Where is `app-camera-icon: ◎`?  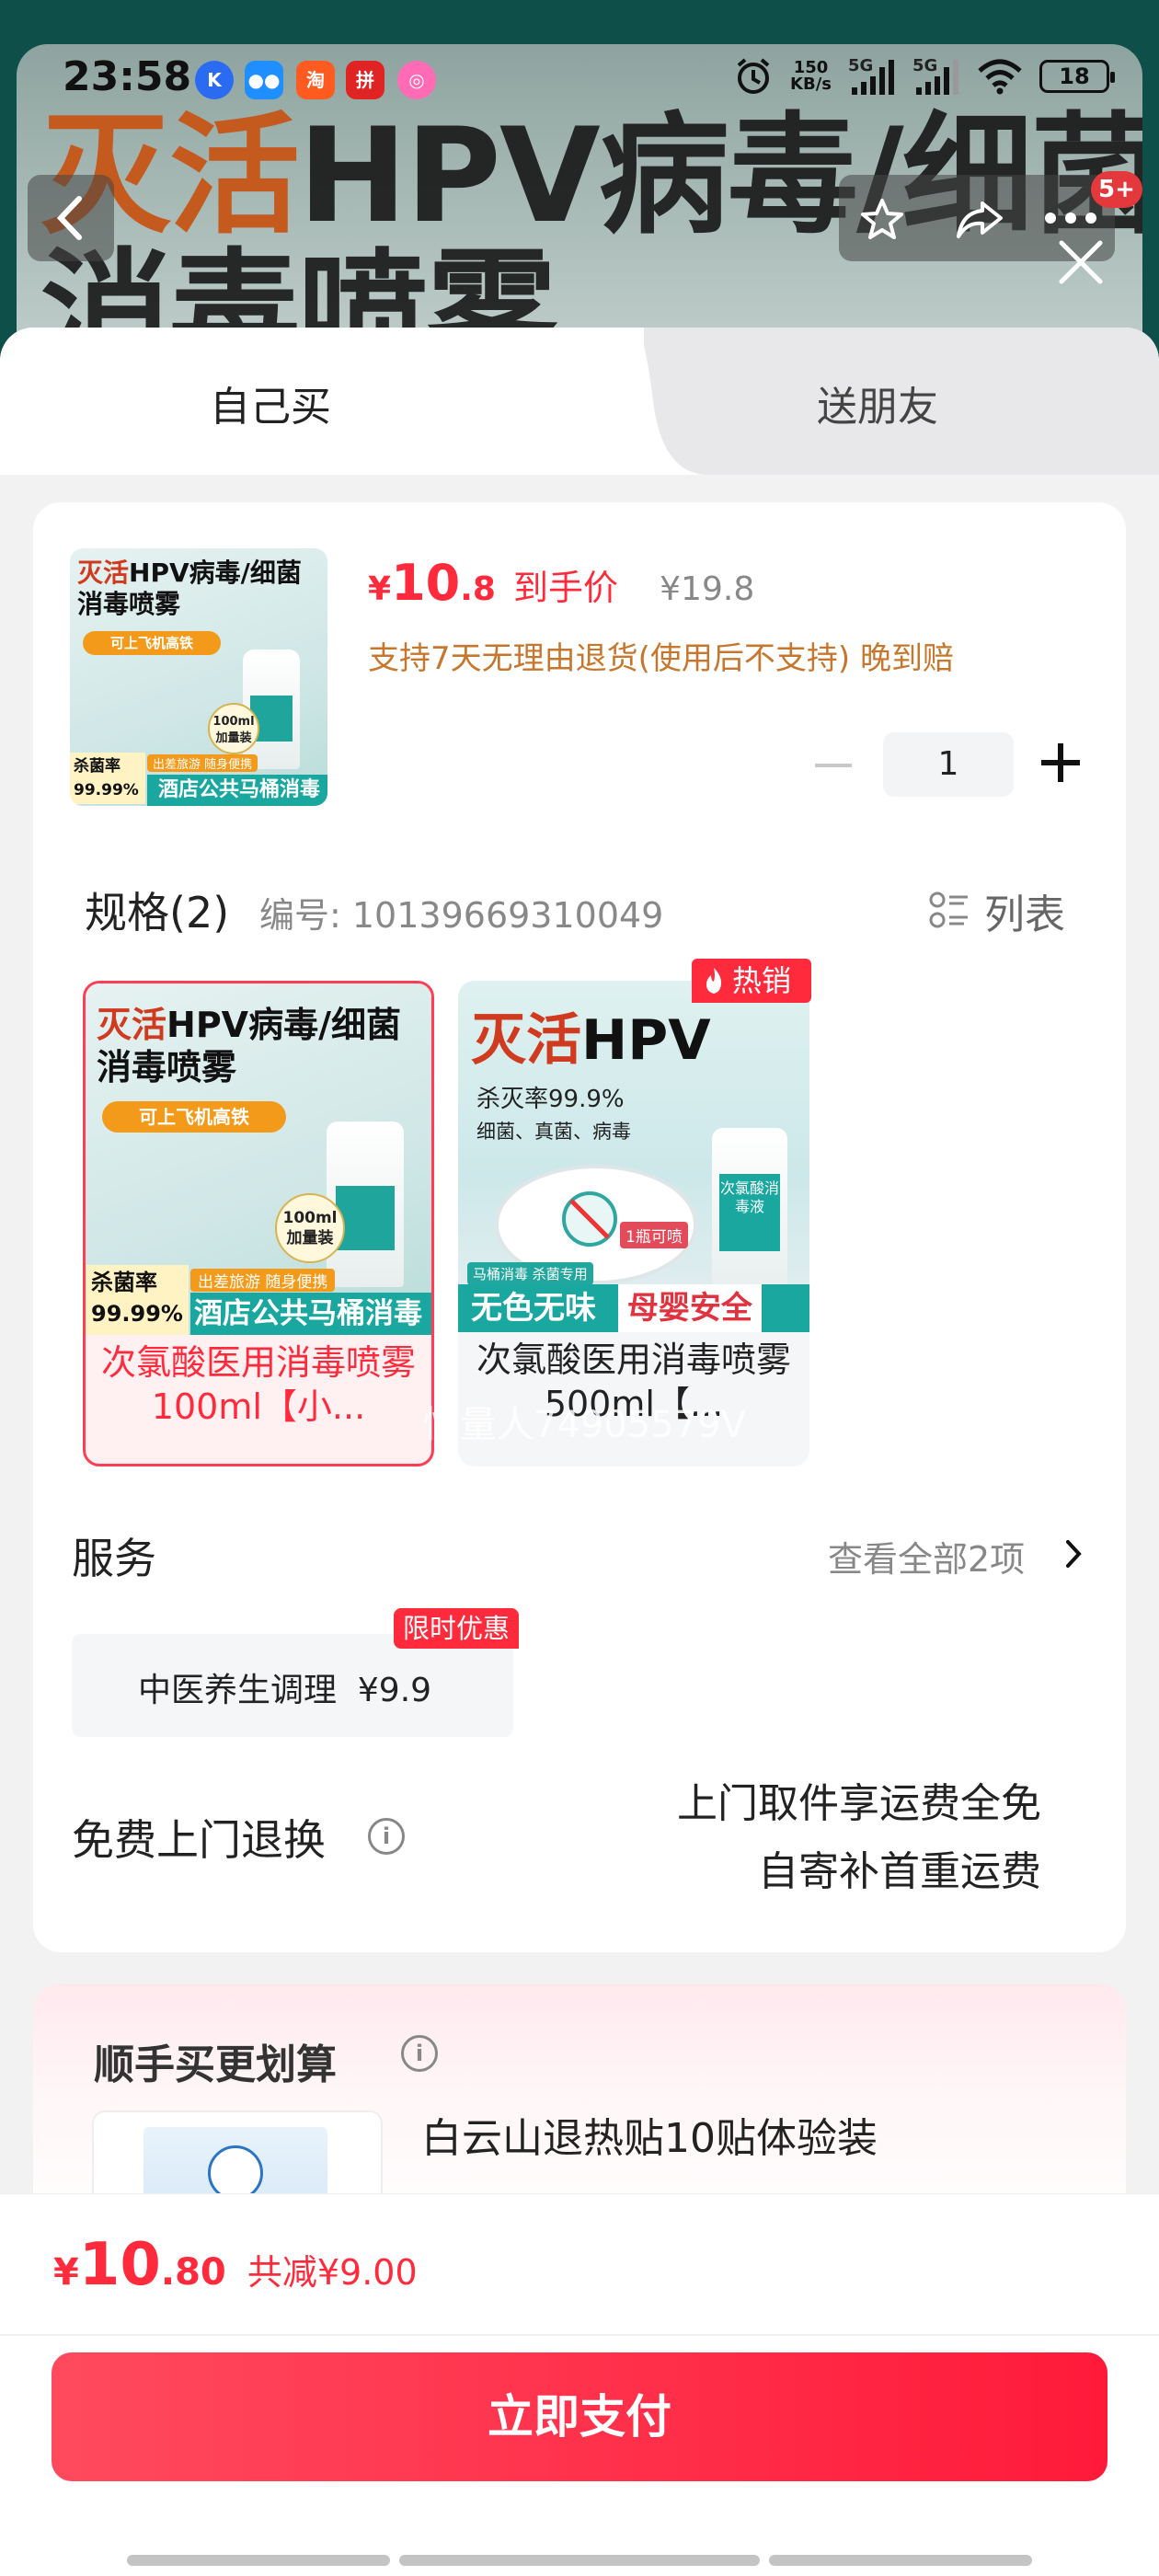 app-camera-icon: ◎ is located at coordinates (416, 80).